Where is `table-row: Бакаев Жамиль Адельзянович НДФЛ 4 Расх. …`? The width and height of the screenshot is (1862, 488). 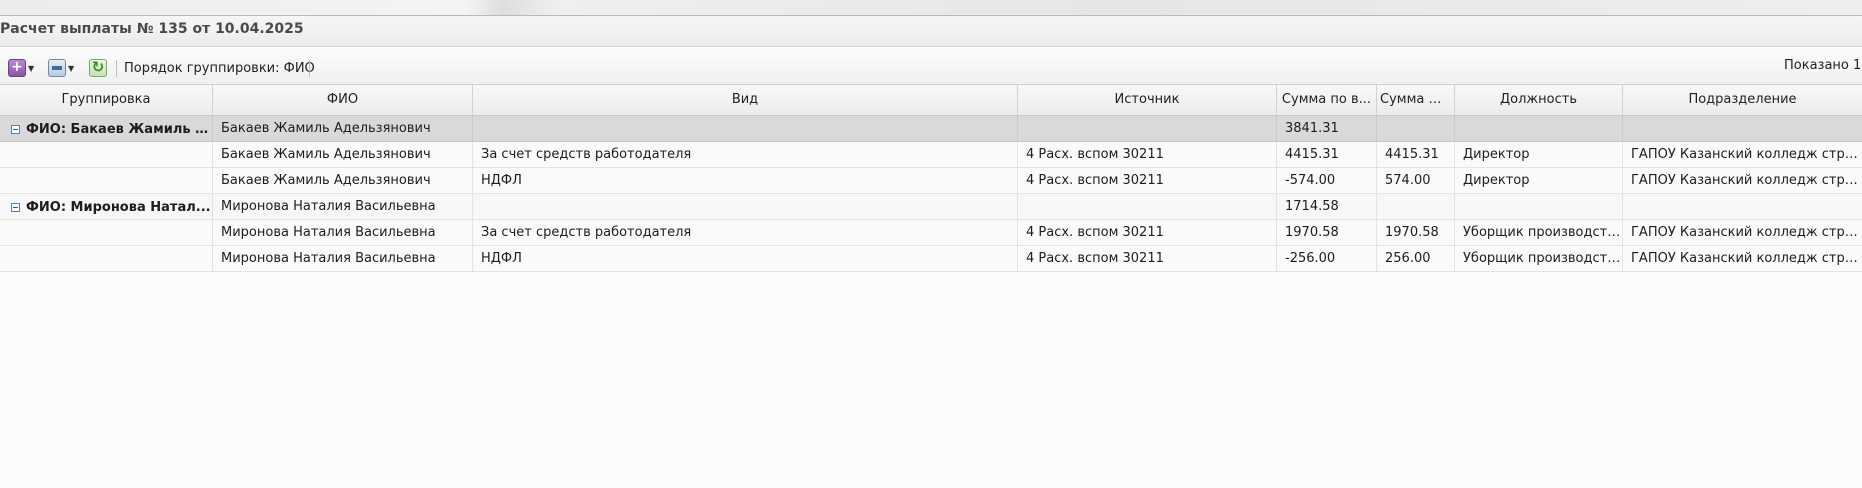 table-row: Бакаев Жамиль Адельзянович НДФЛ 4 Расх. … is located at coordinates (931, 181).